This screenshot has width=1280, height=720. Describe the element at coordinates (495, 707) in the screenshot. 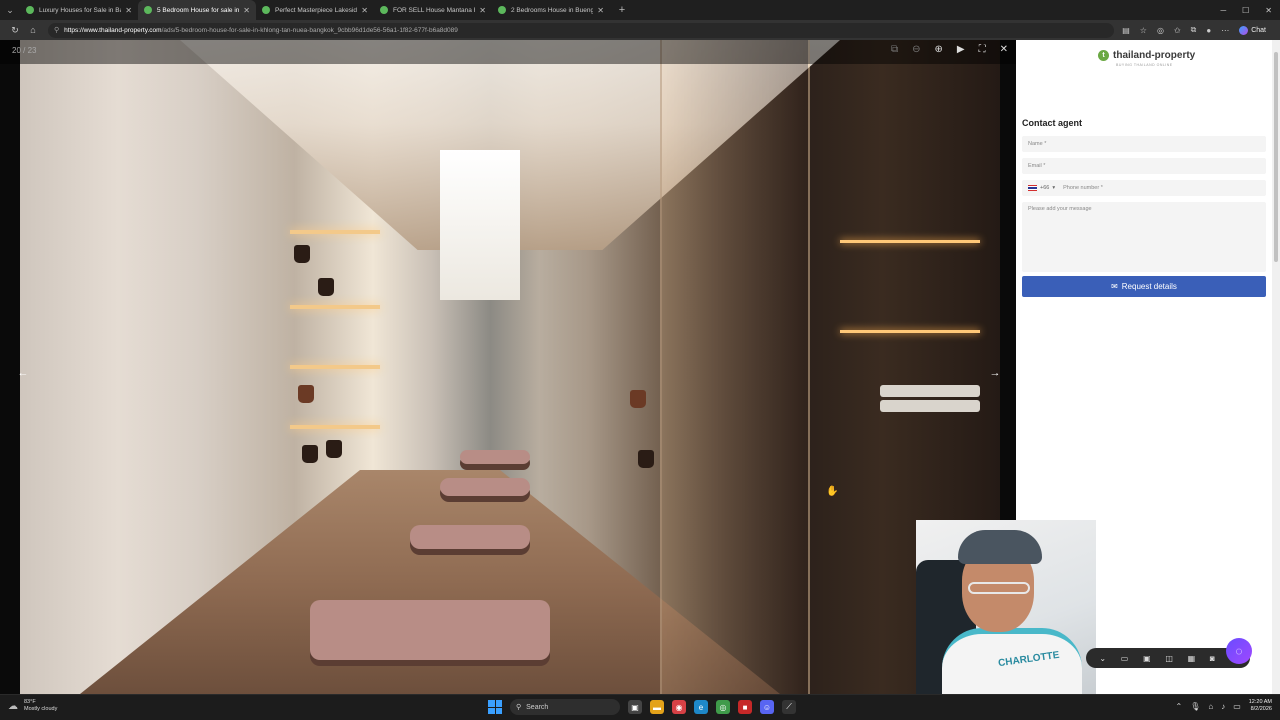

I see `windows-start-icon` at that location.